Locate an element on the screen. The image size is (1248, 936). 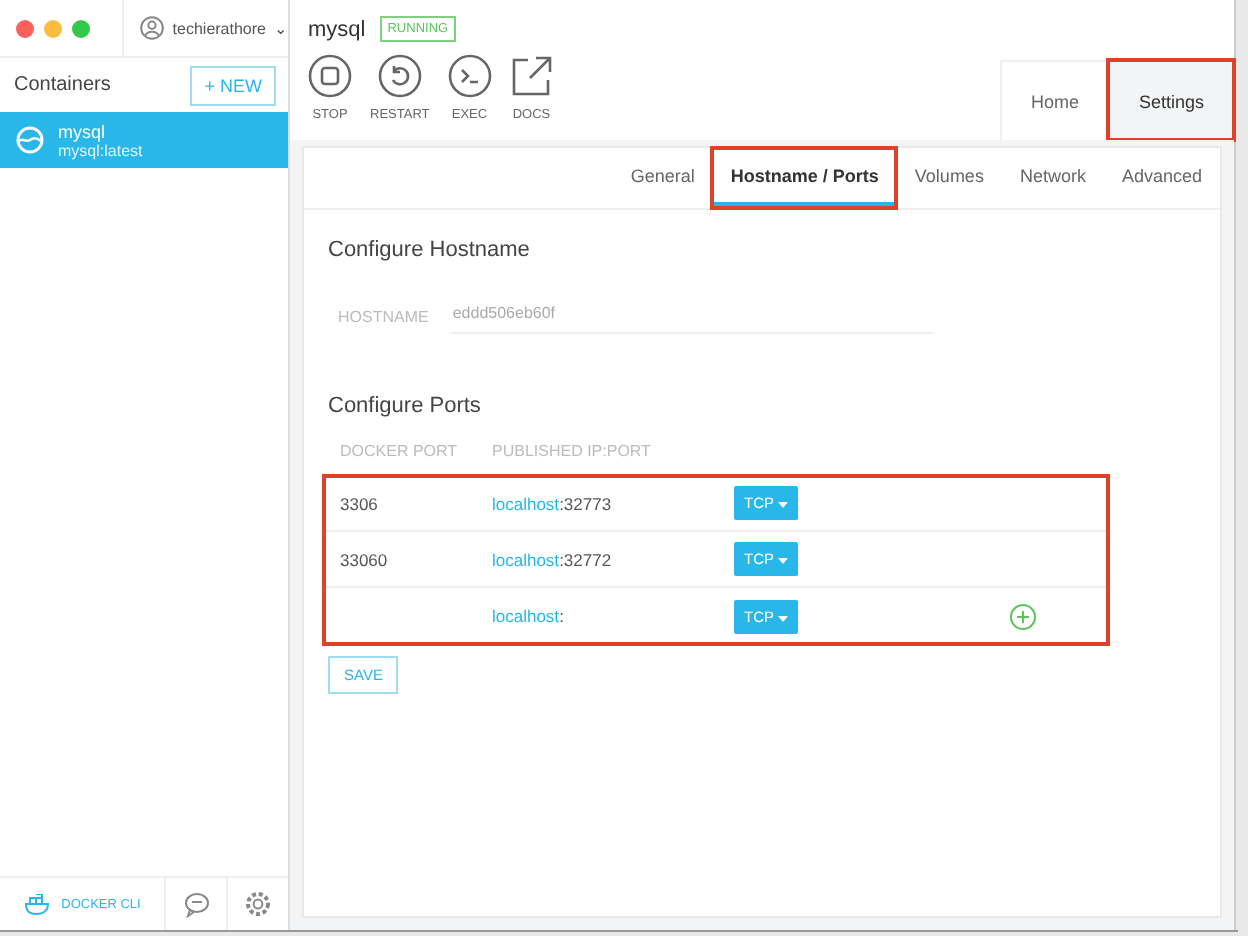
stop-icon is located at coordinates (330, 76).